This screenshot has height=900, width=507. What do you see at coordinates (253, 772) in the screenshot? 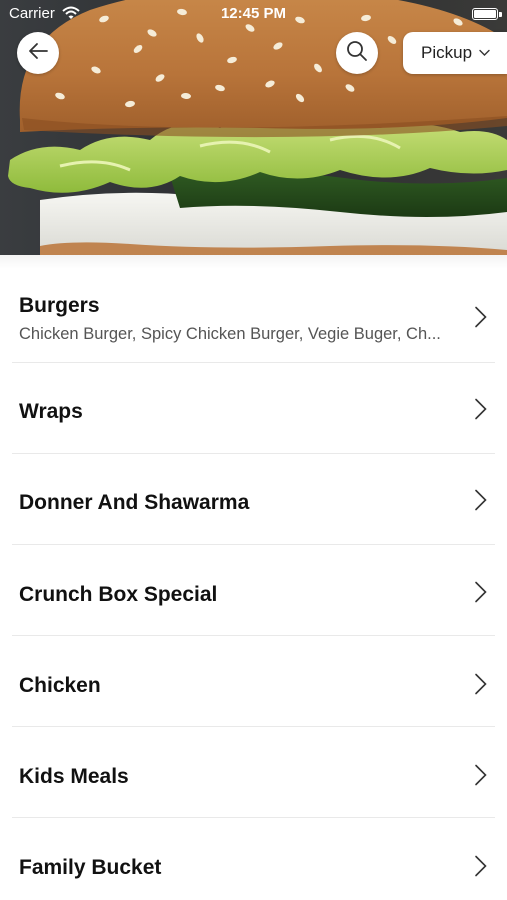
I see `category-item-kids-meals: Kids Meals` at bounding box center [253, 772].